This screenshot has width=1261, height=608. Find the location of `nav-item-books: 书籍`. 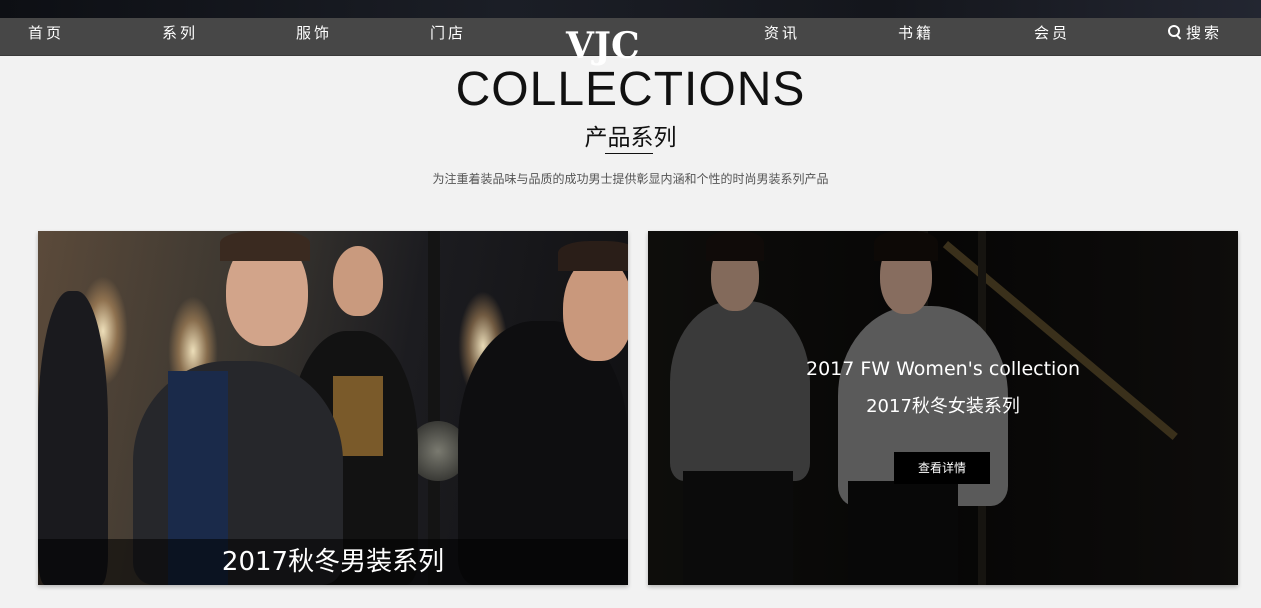

nav-item-books: 书籍 is located at coordinates (916, 33).